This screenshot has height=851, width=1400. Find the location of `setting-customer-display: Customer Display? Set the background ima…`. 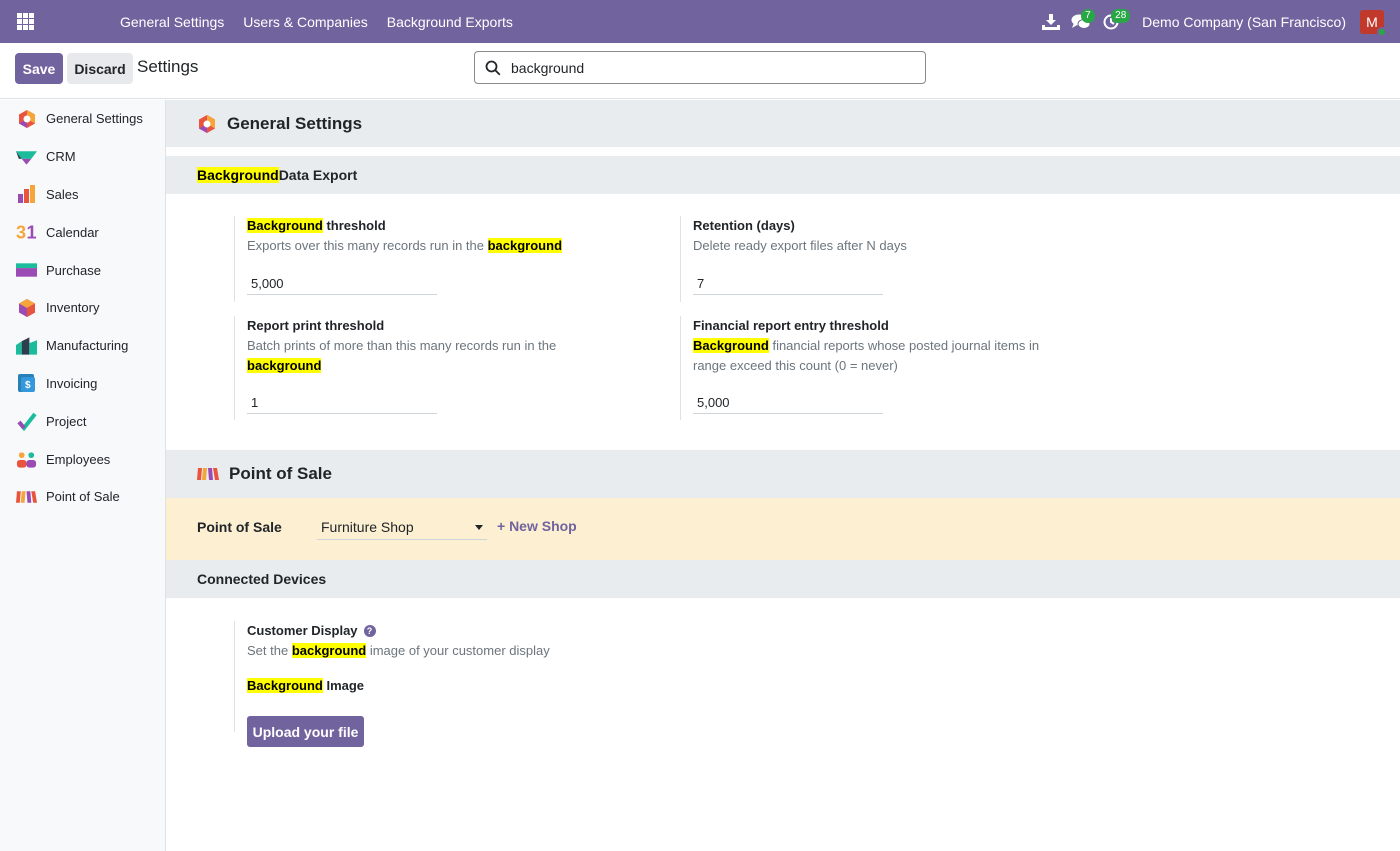

setting-customer-display: Customer Display? Set the background ima… is located at coordinates (484, 684).